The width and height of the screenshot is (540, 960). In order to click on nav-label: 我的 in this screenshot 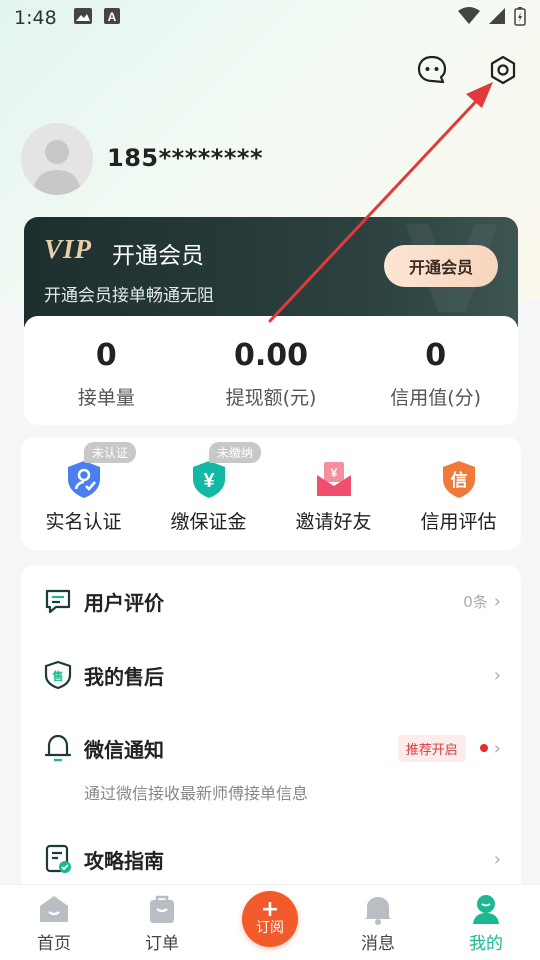, I will do `click(486, 944)`.